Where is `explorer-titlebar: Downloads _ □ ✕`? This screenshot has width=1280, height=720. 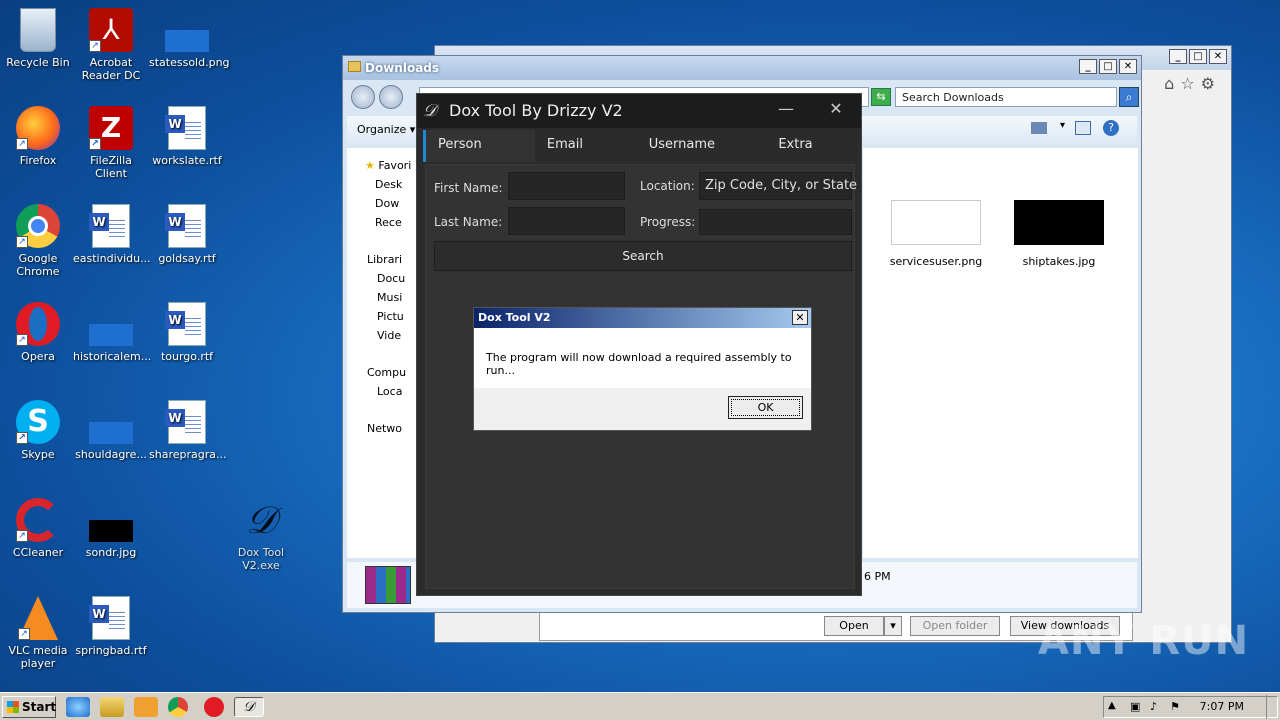
explorer-titlebar: Downloads _ □ ✕ is located at coordinates (742, 68).